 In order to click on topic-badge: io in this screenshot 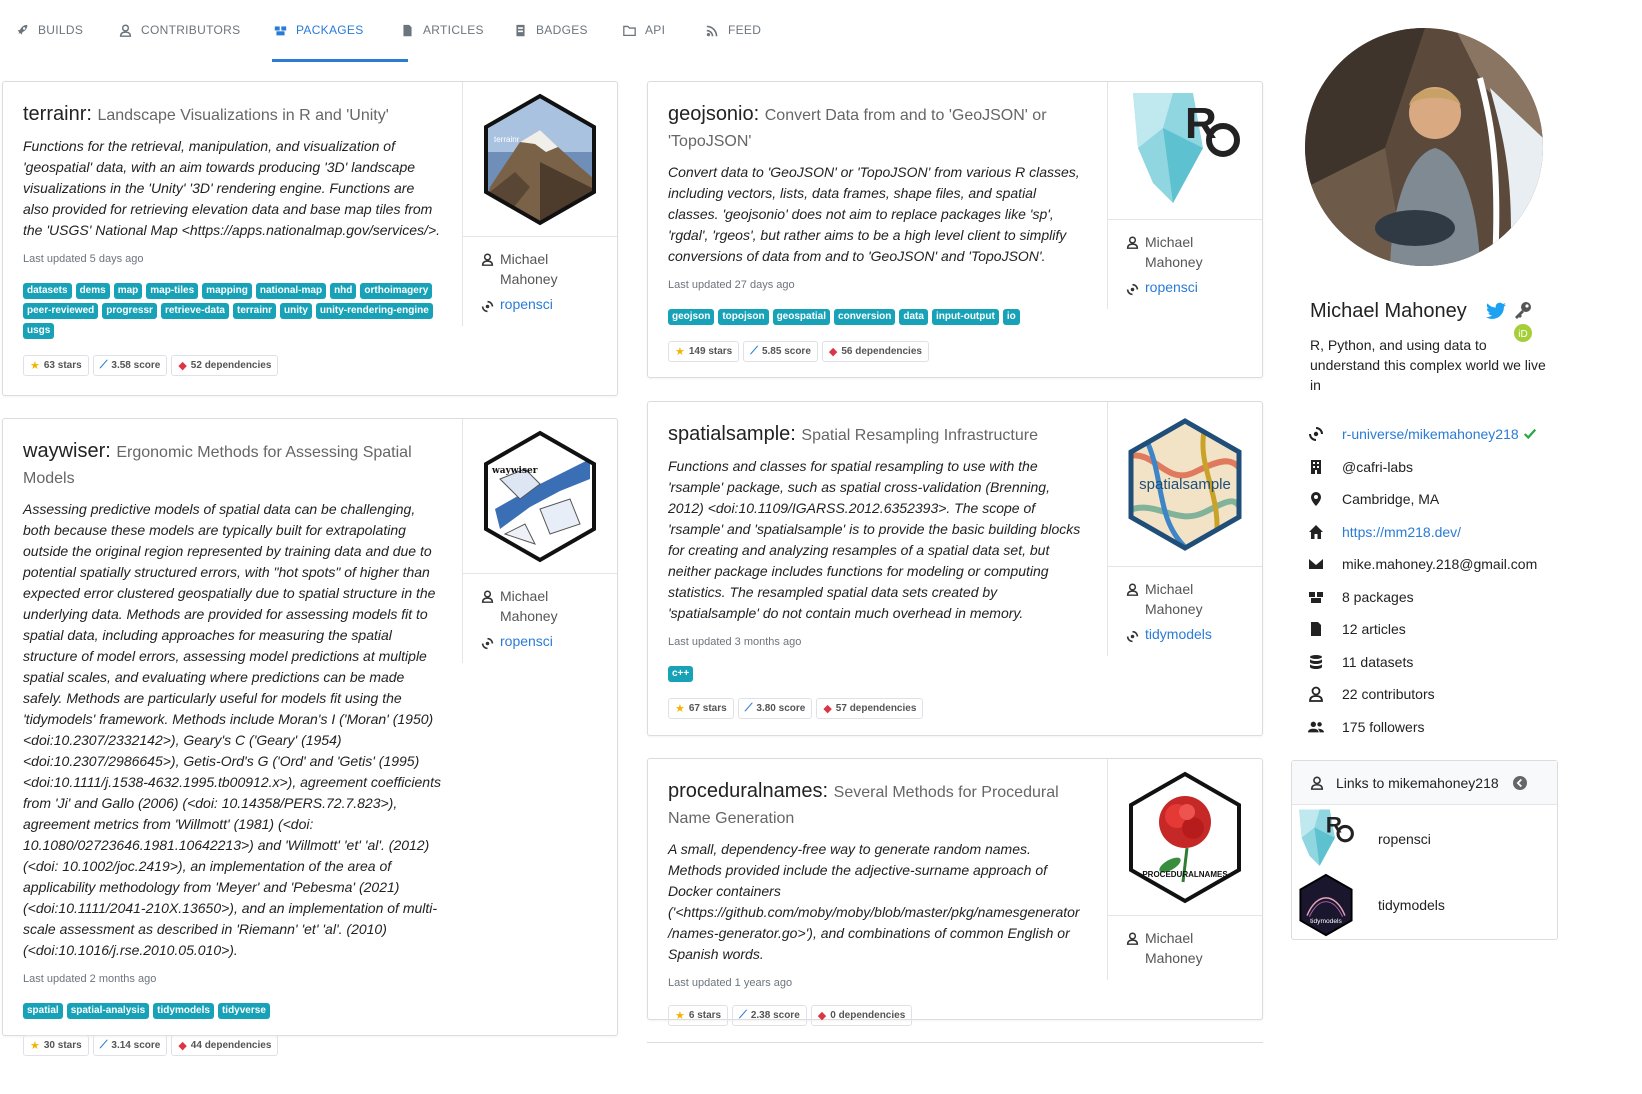, I will do `click(1011, 317)`.